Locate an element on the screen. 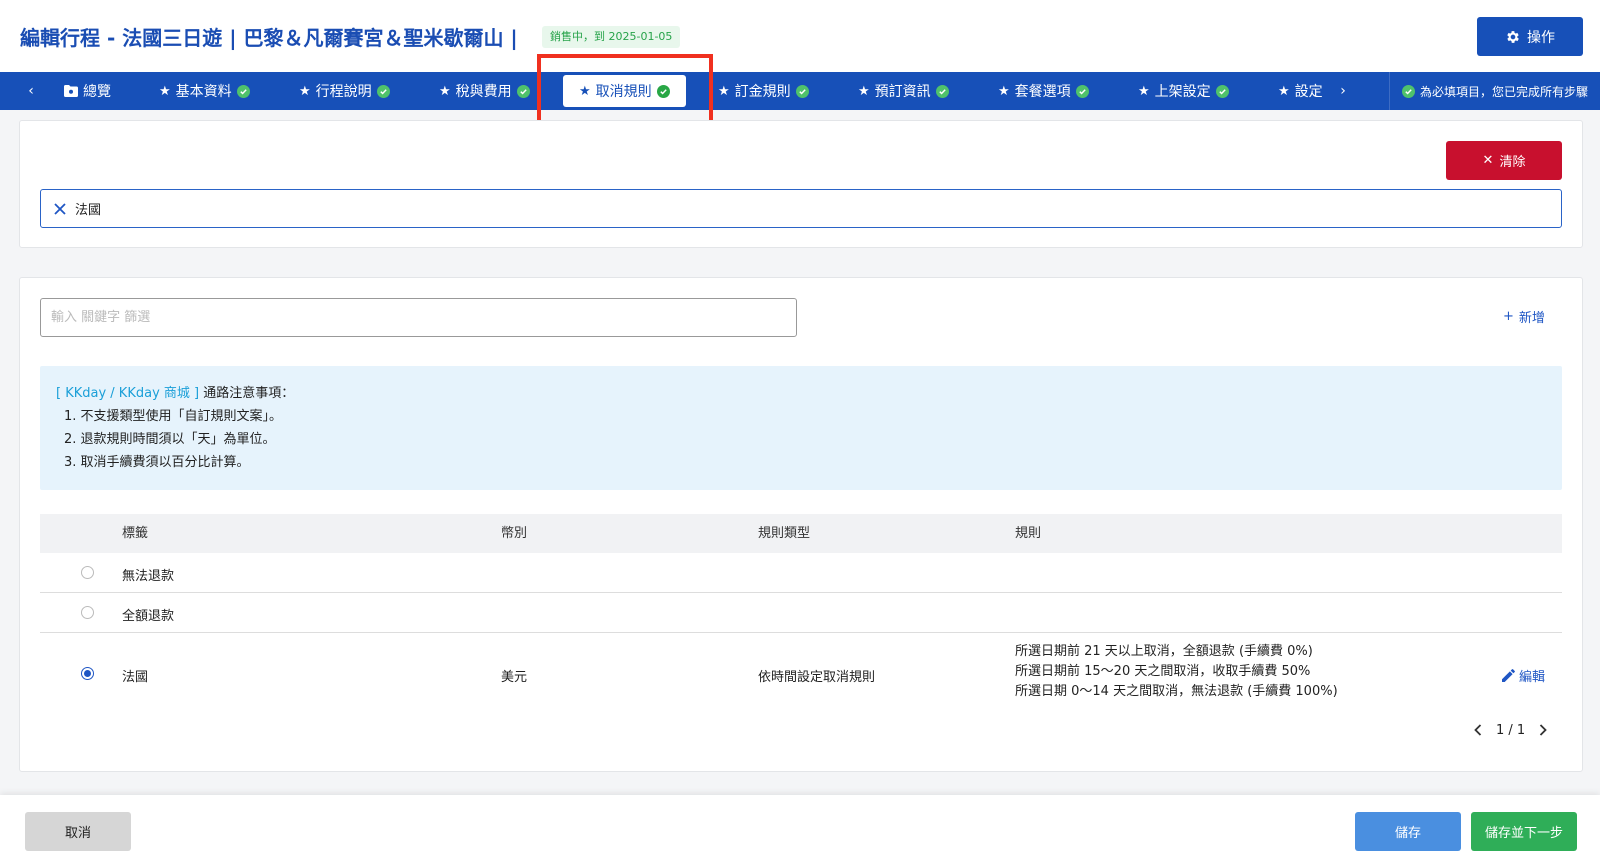 The image size is (1600, 860). tab-label: 基本資料 is located at coordinates (203, 92).